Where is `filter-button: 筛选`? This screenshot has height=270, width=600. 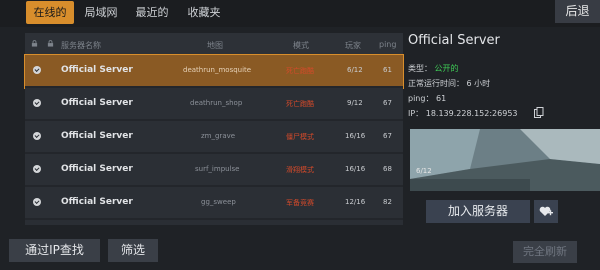
filter-button: 筛选 is located at coordinates (133, 250).